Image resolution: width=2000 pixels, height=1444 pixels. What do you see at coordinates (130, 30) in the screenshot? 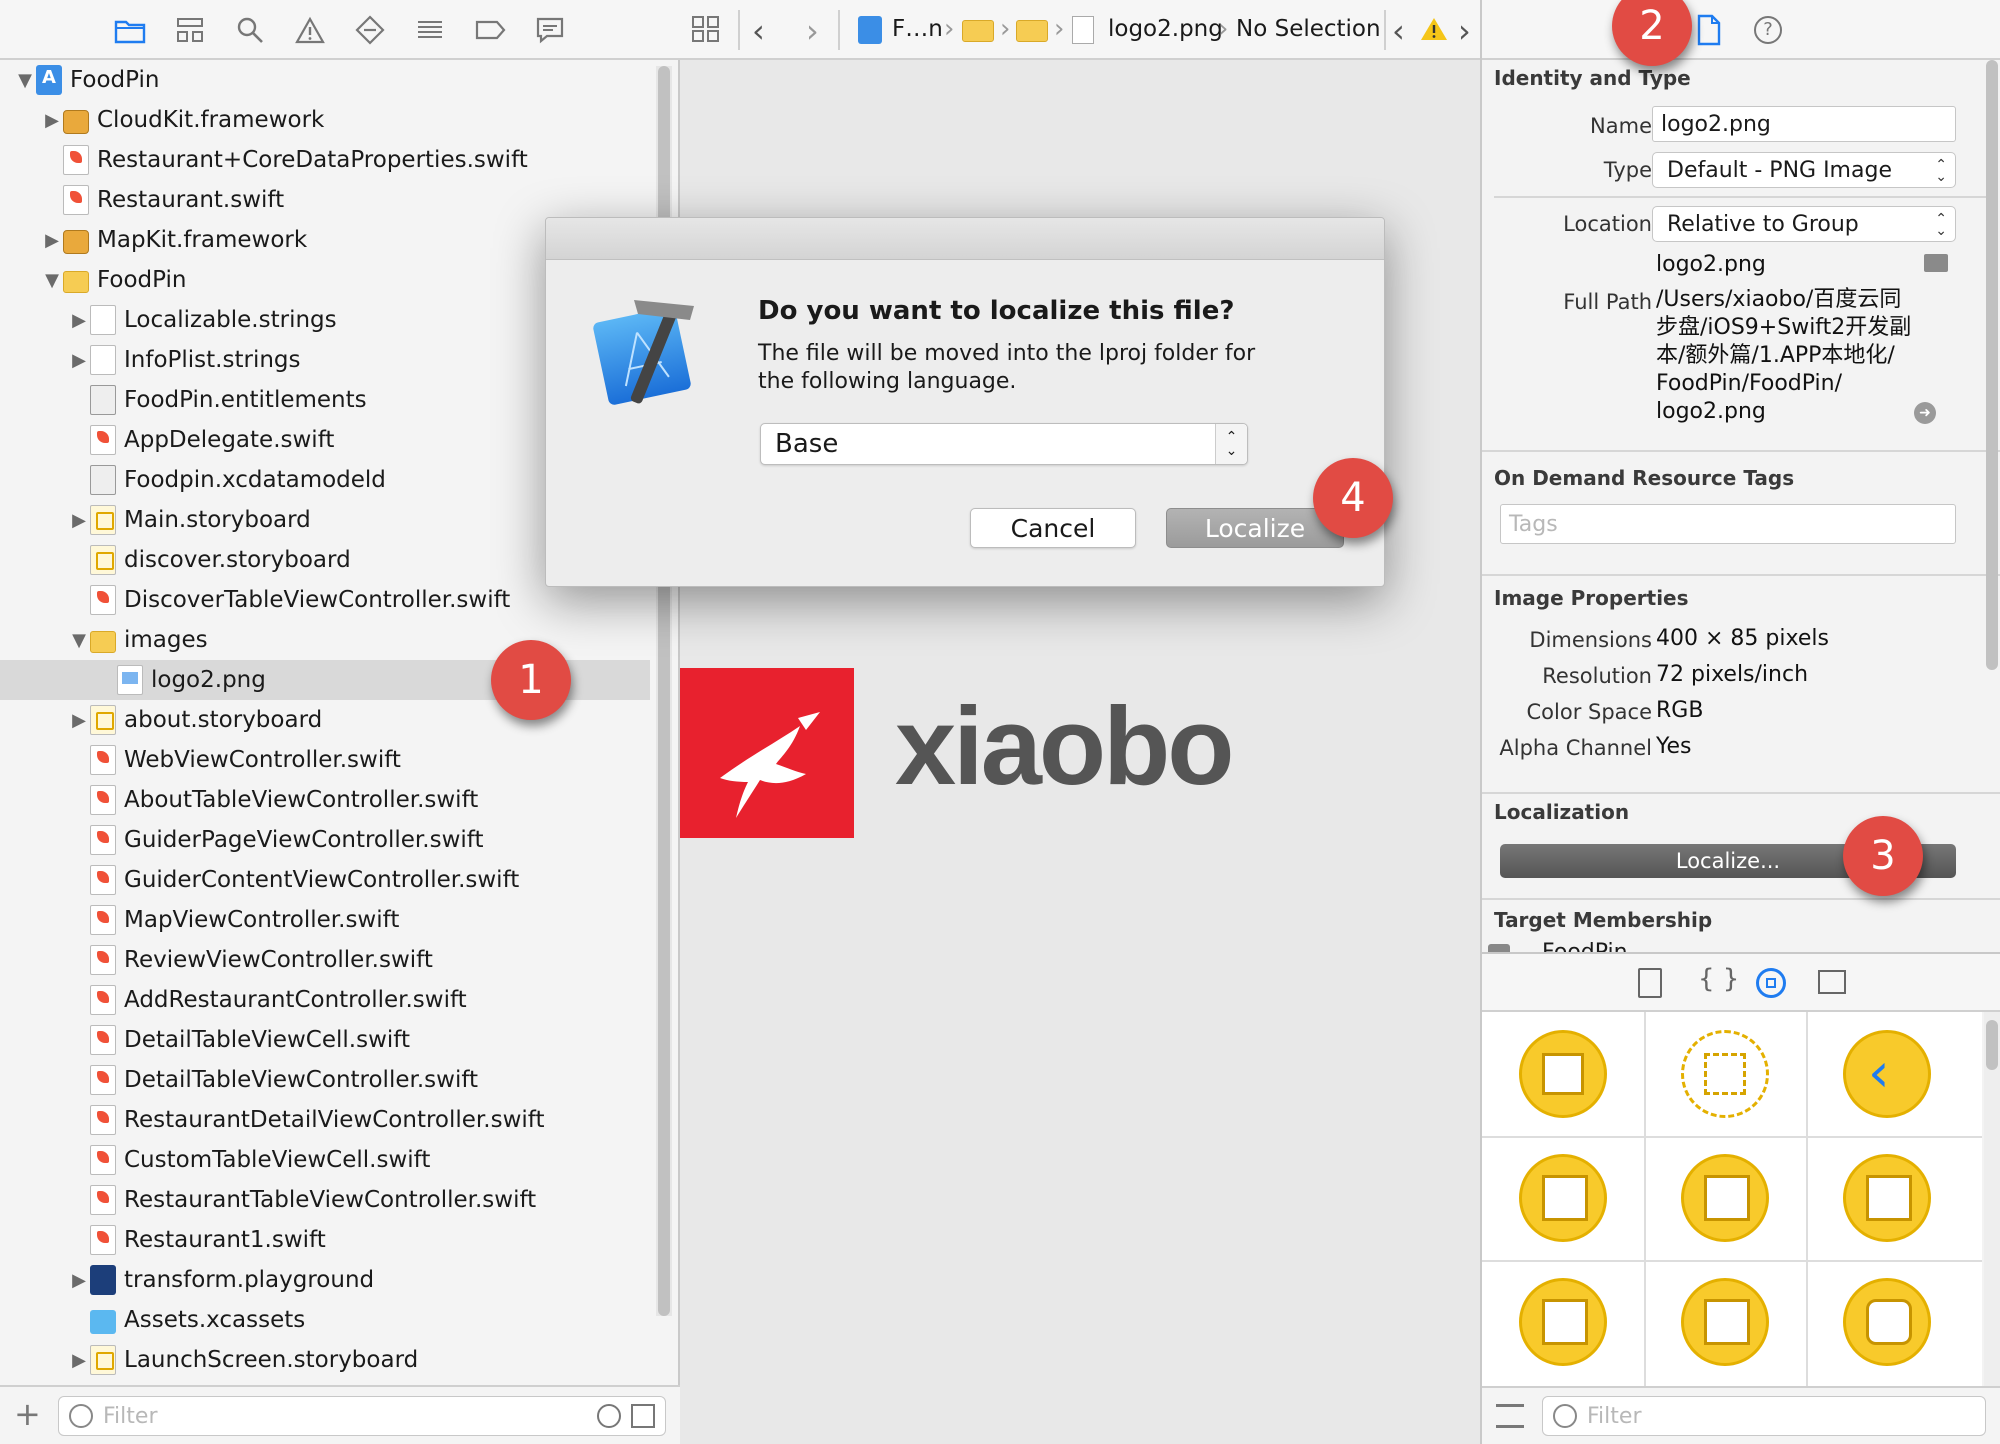
I see `folder-icon` at bounding box center [130, 30].